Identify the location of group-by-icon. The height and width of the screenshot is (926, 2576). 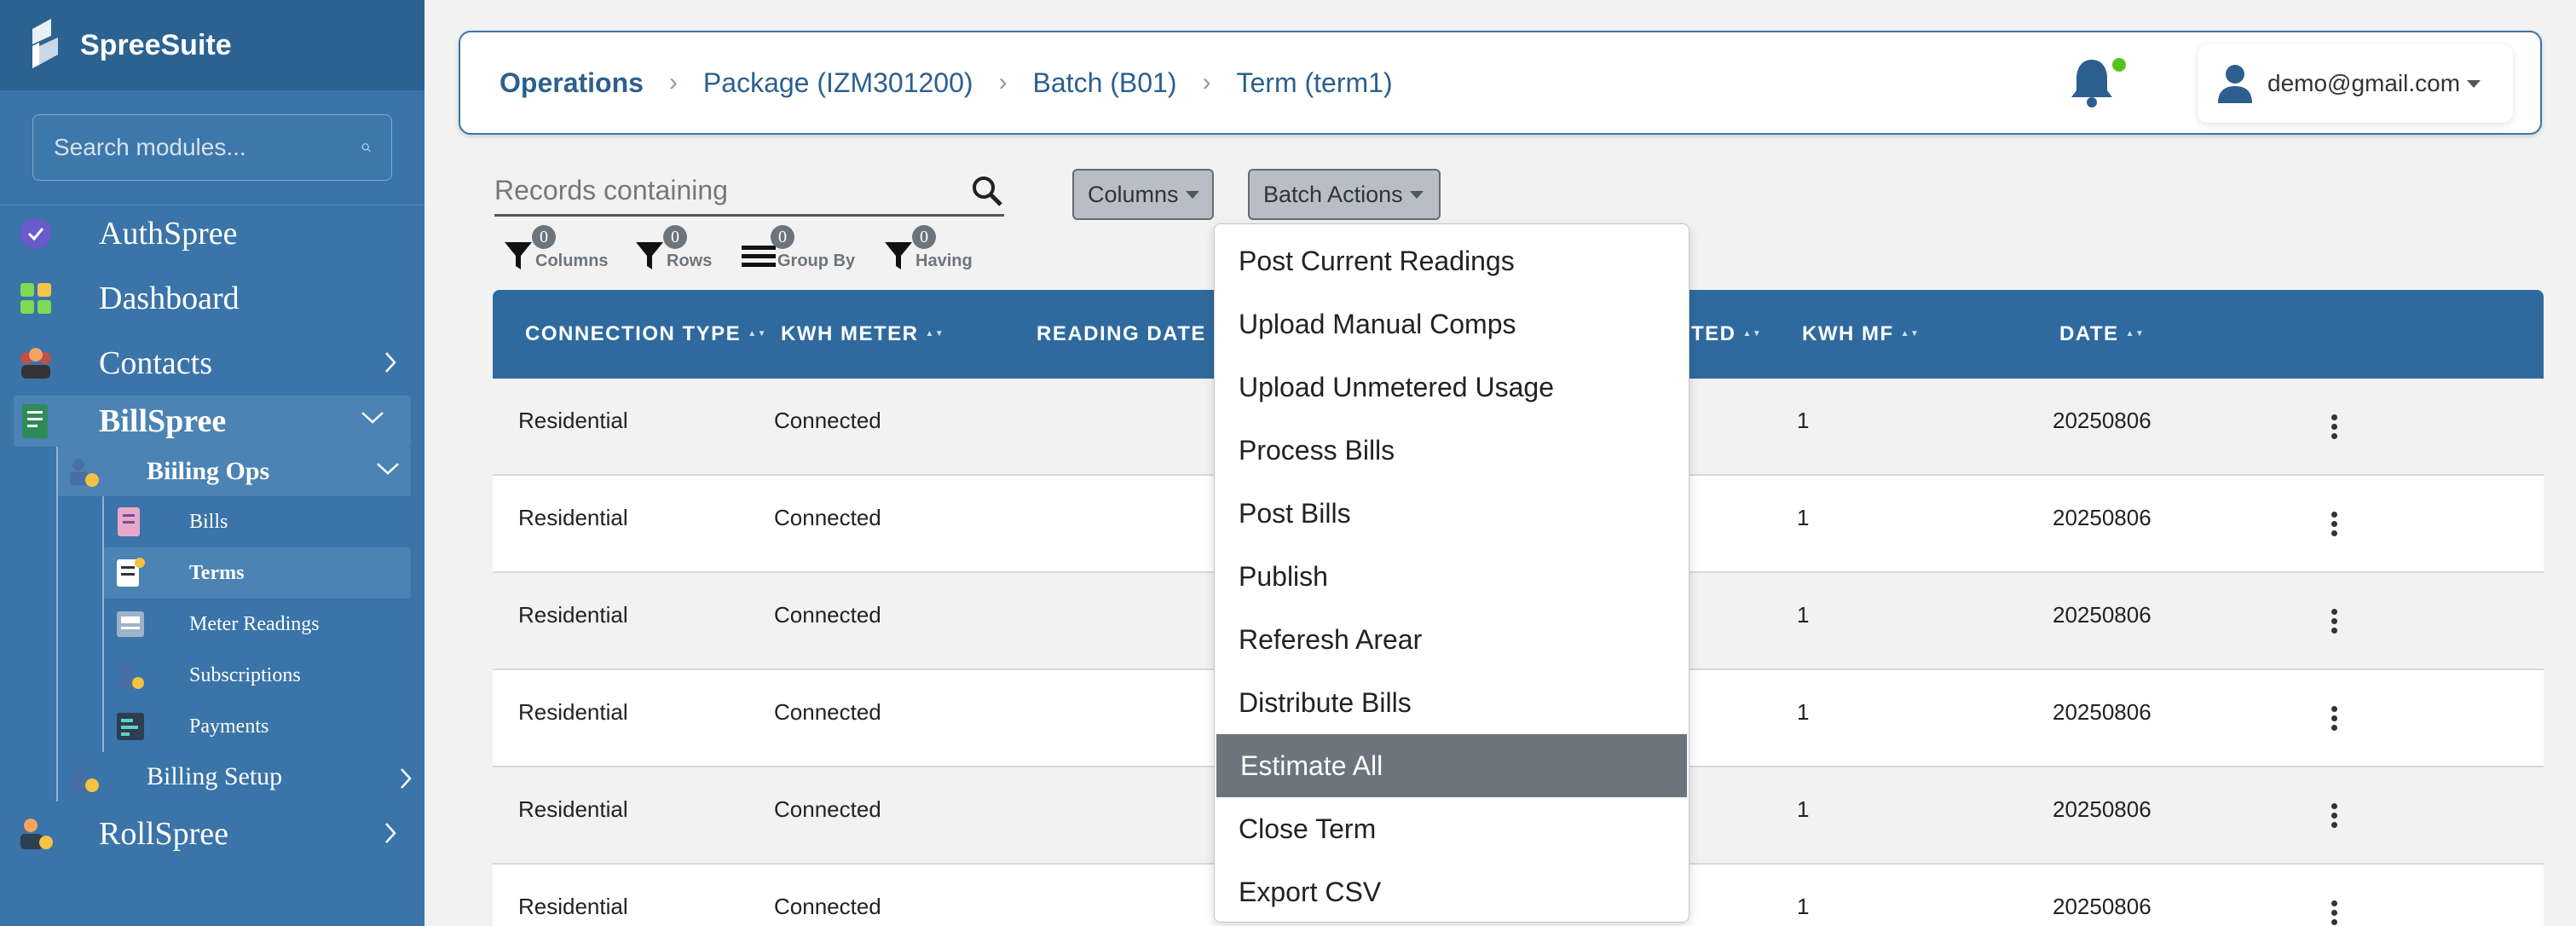
(759, 256).